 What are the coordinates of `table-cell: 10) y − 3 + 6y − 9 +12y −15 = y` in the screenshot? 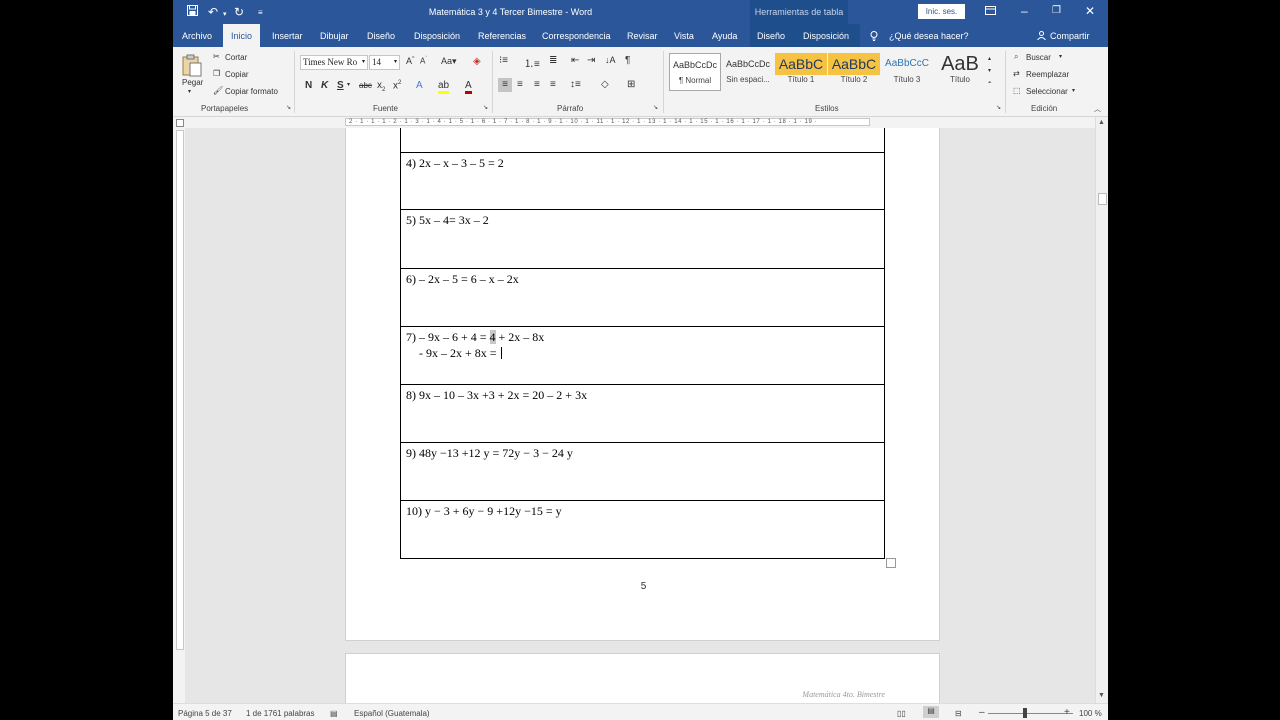 It's located at (642, 529).